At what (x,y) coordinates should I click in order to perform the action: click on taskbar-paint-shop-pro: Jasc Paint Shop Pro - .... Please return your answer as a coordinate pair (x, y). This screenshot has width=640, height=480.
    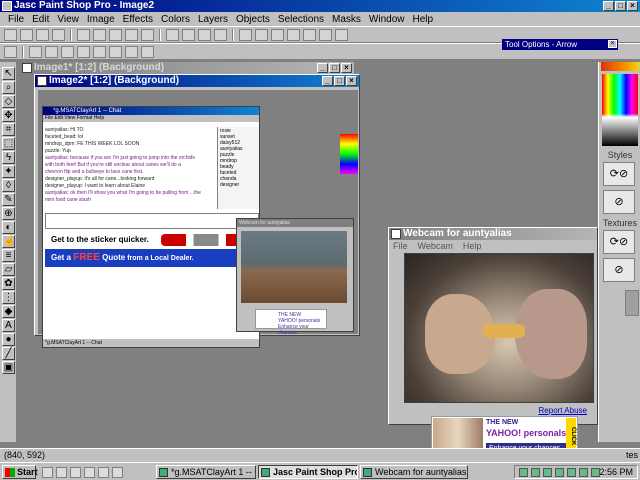
    Looking at the image, I should click on (308, 472).